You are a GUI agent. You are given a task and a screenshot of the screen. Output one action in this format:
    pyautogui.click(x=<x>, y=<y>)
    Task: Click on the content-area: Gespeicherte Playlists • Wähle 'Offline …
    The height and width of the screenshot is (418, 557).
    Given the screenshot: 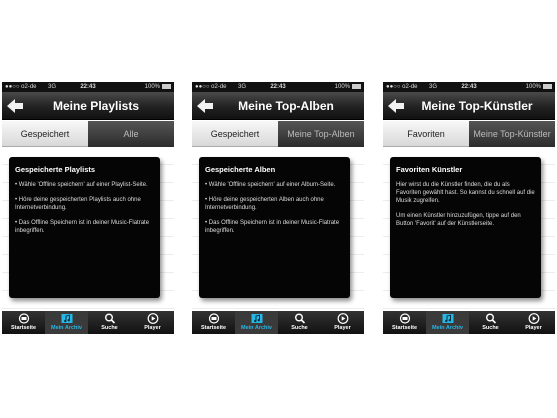 What is the action you would take?
    pyautogui.click(x=88, y=229)
    